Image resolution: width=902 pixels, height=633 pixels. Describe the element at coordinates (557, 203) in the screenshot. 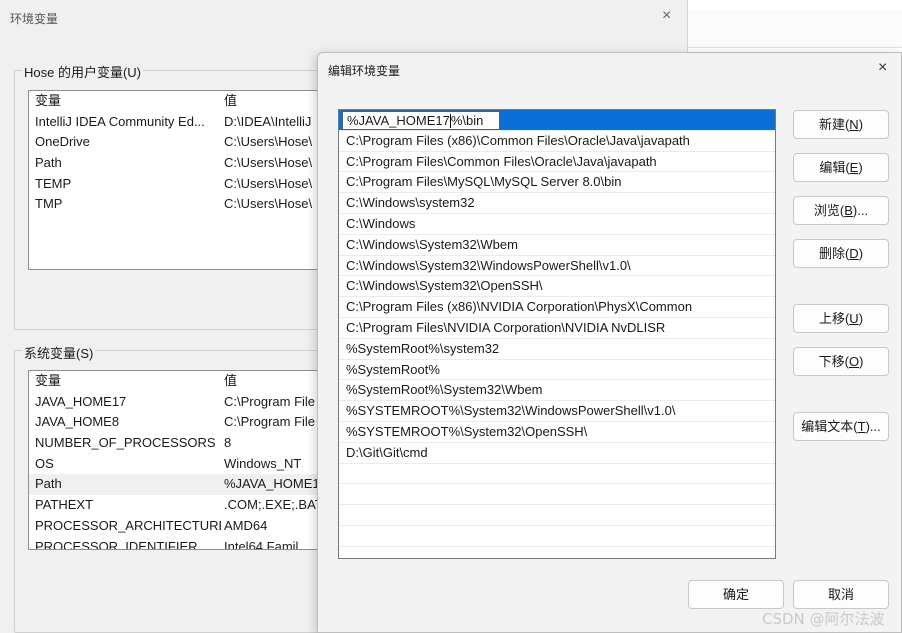

I see `path-entry: C:\Windows\system32` at that location.